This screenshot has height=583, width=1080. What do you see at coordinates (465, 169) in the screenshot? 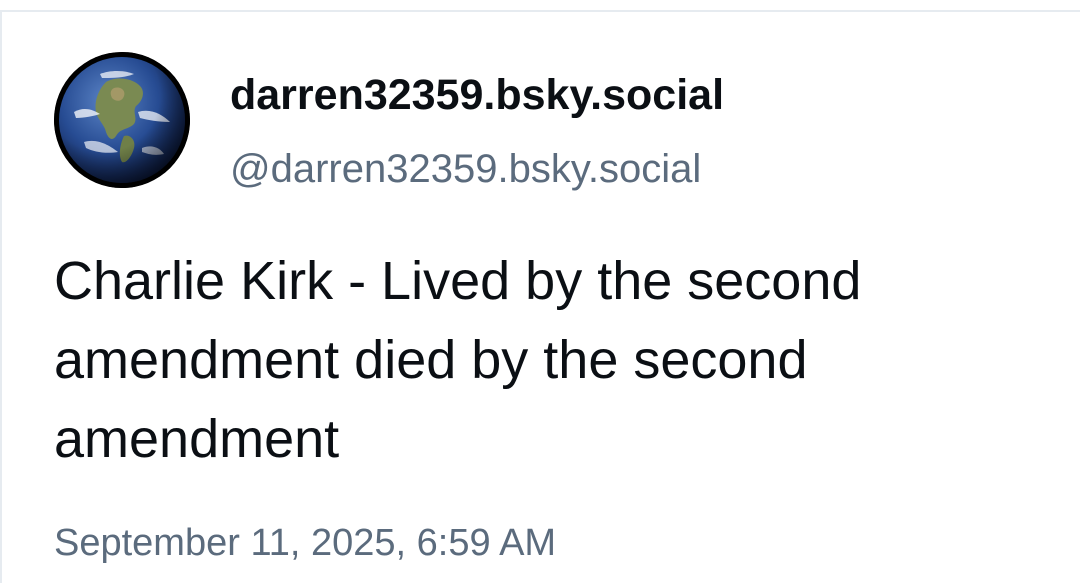
I see `author-handle: @darren32359.bsky.social` at bounding box center [465, 169].